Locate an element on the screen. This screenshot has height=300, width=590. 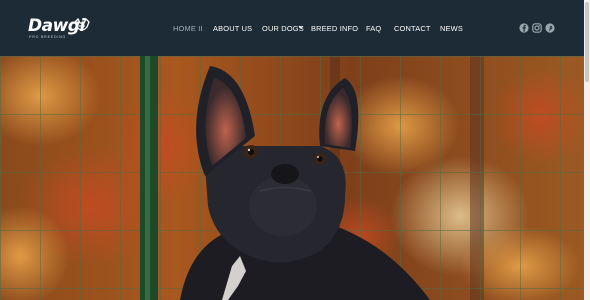
nav-item-faq: FAQ is located at coordinates (373, 28).